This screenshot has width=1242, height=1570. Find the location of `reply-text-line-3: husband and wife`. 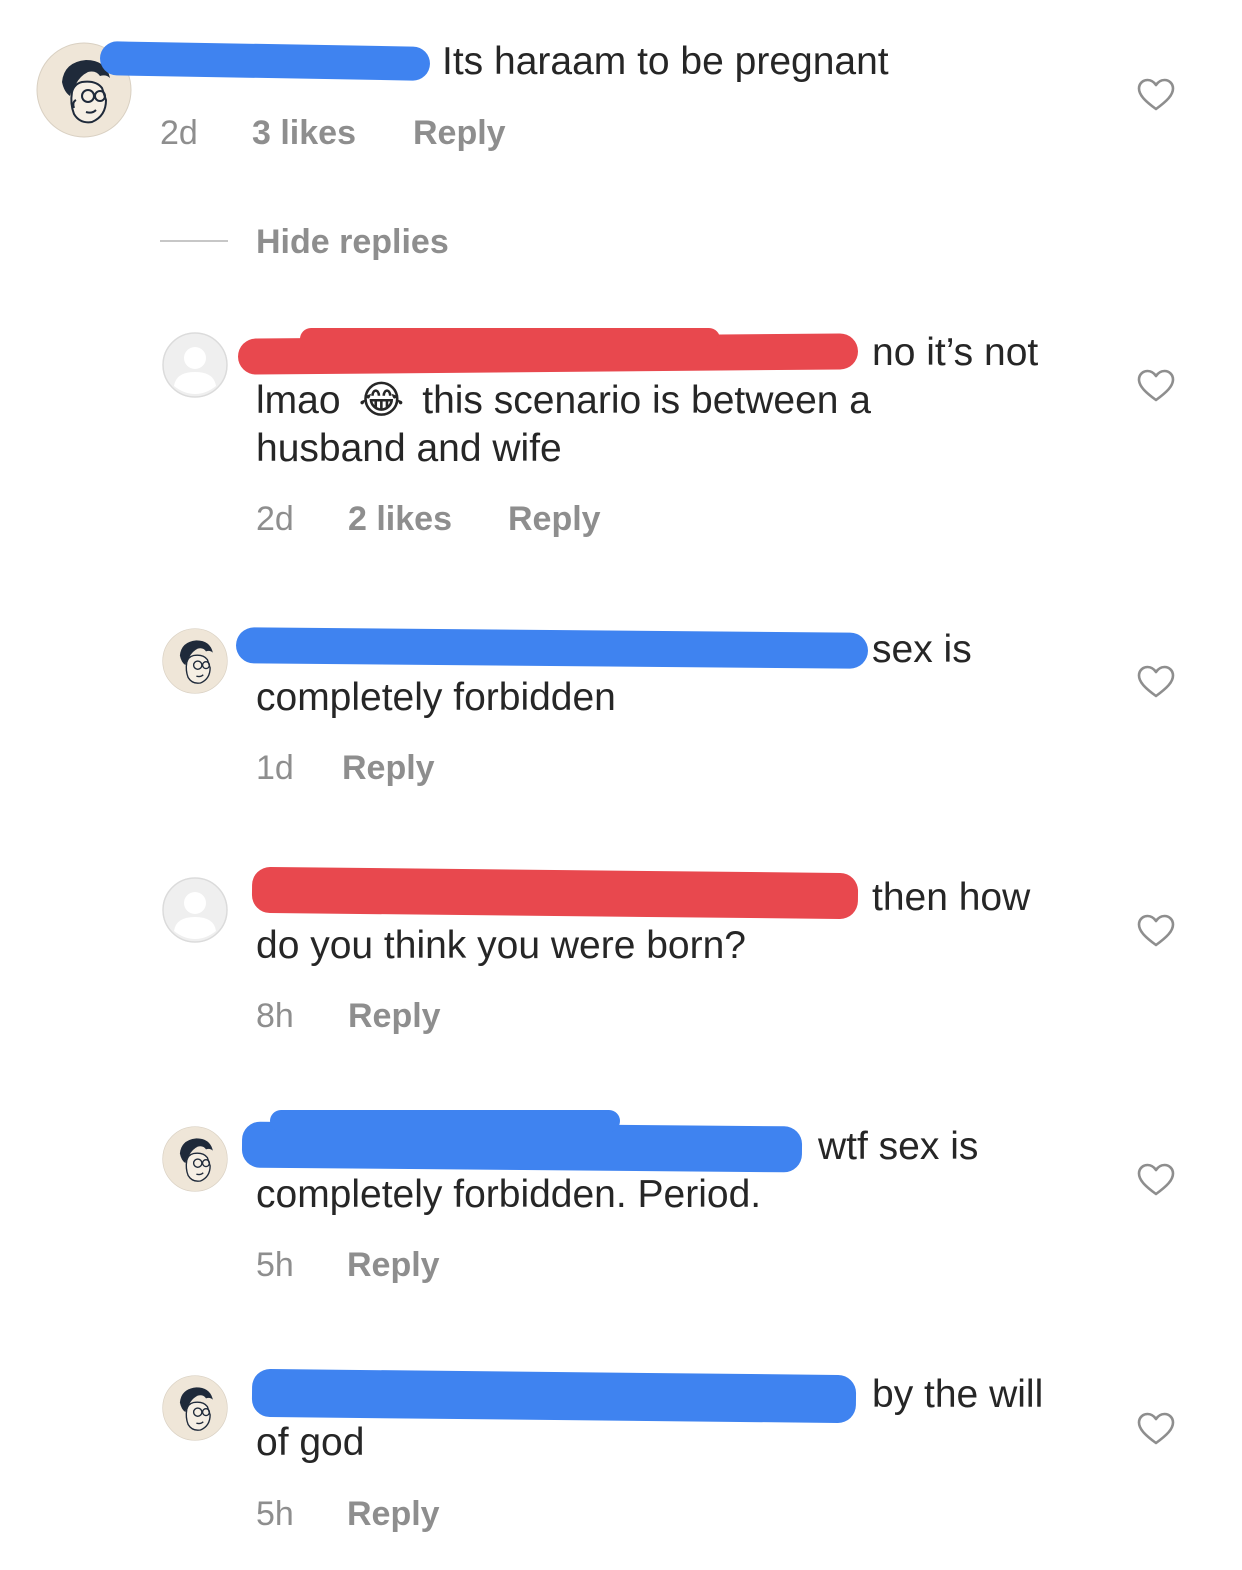

reply-text-line-3: husband and wife is located at coordinates (409, 448).